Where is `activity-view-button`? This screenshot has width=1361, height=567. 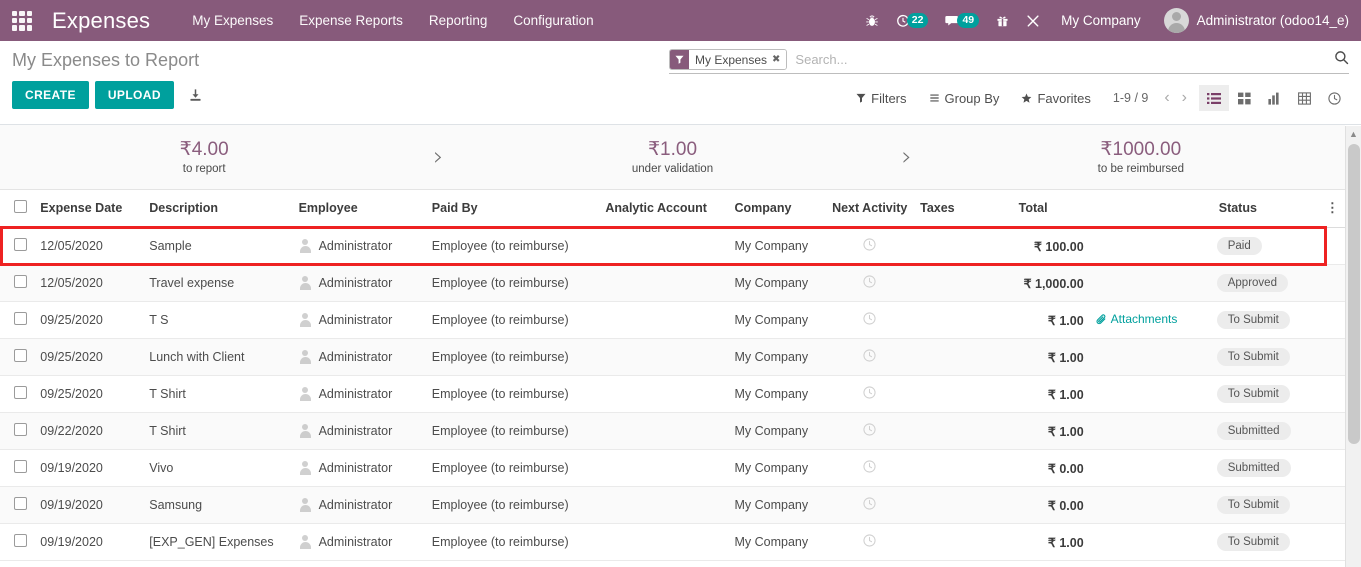 activity-view-button is located at coordinates (1334, 98).